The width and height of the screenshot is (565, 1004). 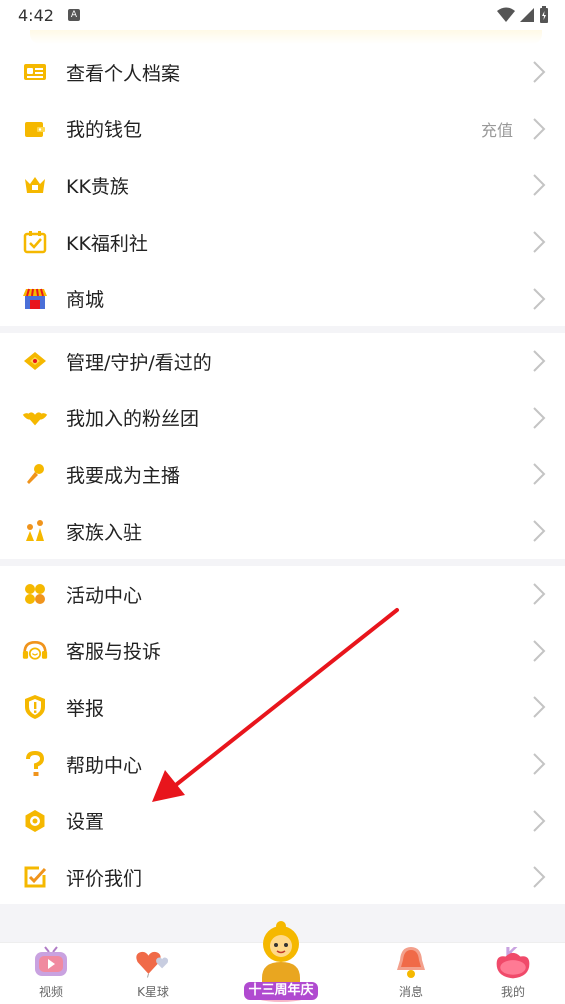 I want to click on menu-item-help: 帮助中心, so click(x=282, y=764).